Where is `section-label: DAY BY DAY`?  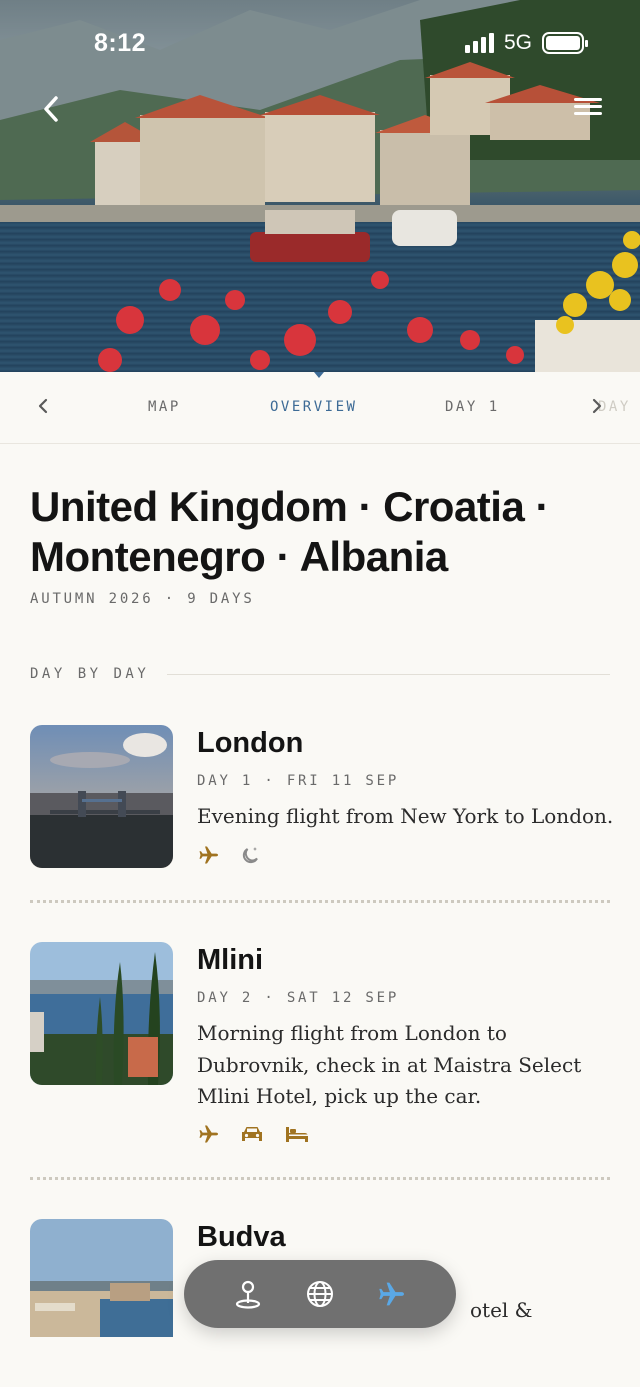
section-label: DAY BY DAY is located at coordinates (90, 674).